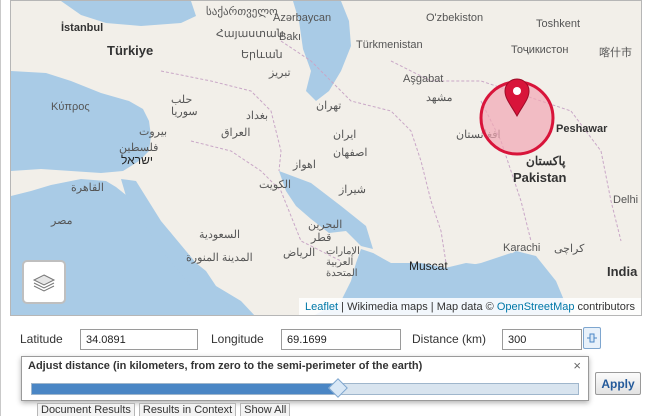  What do you see at coordinates (449, 339) in the screenshot?
I see `distance-label: Distance (km)` at bounding box center [449, 339].